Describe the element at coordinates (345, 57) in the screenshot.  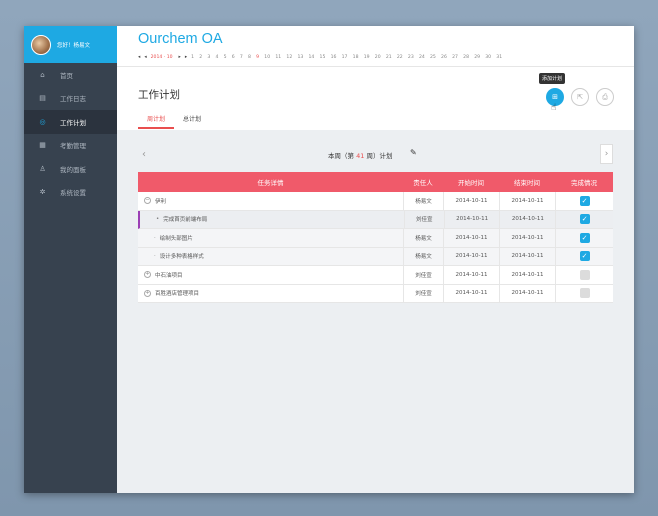
I see `calendar-day: 17` at that location.